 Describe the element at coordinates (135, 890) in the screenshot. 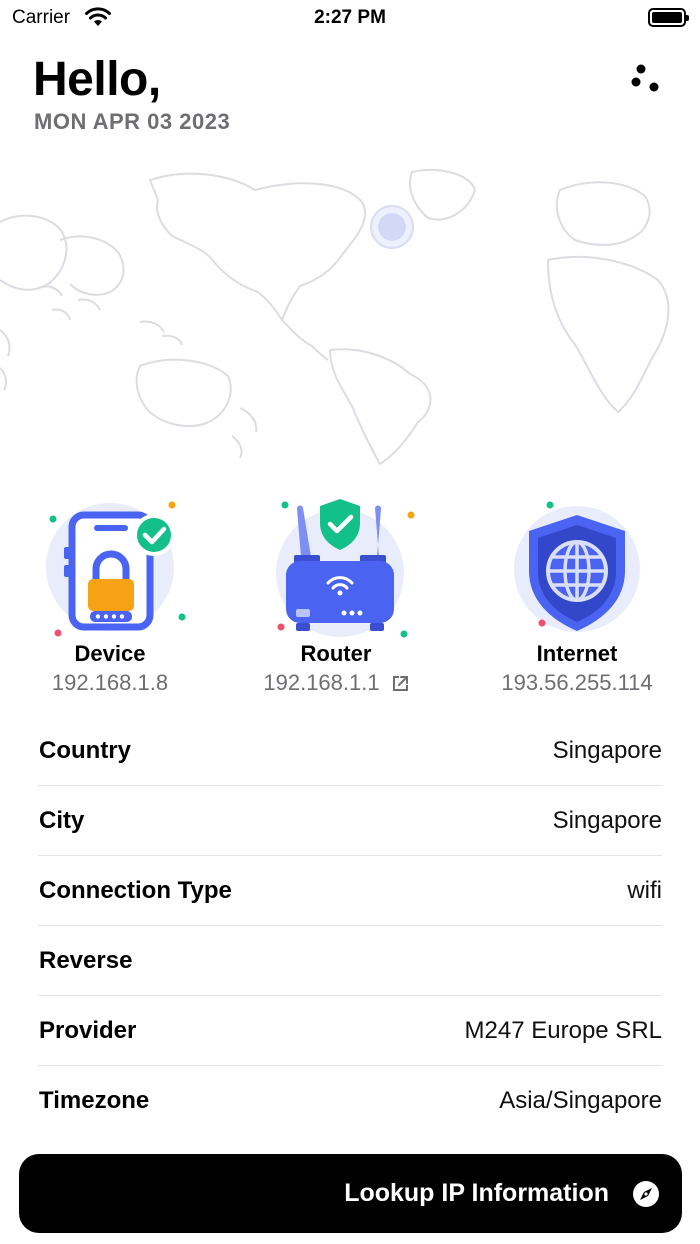

I see `info-key-connection-type: Connection Type` at that location.